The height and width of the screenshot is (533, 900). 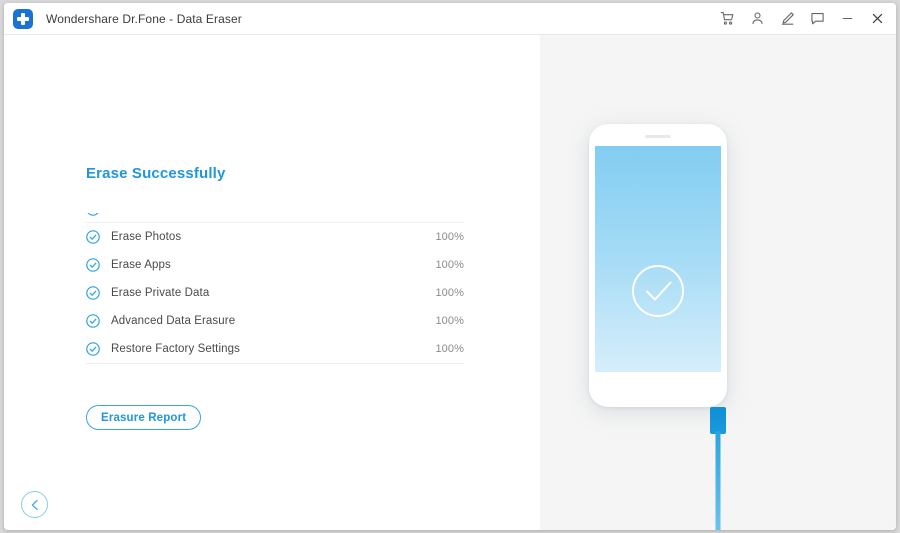 I want to click on list-divider-bottom, so click(x=275, y=363).